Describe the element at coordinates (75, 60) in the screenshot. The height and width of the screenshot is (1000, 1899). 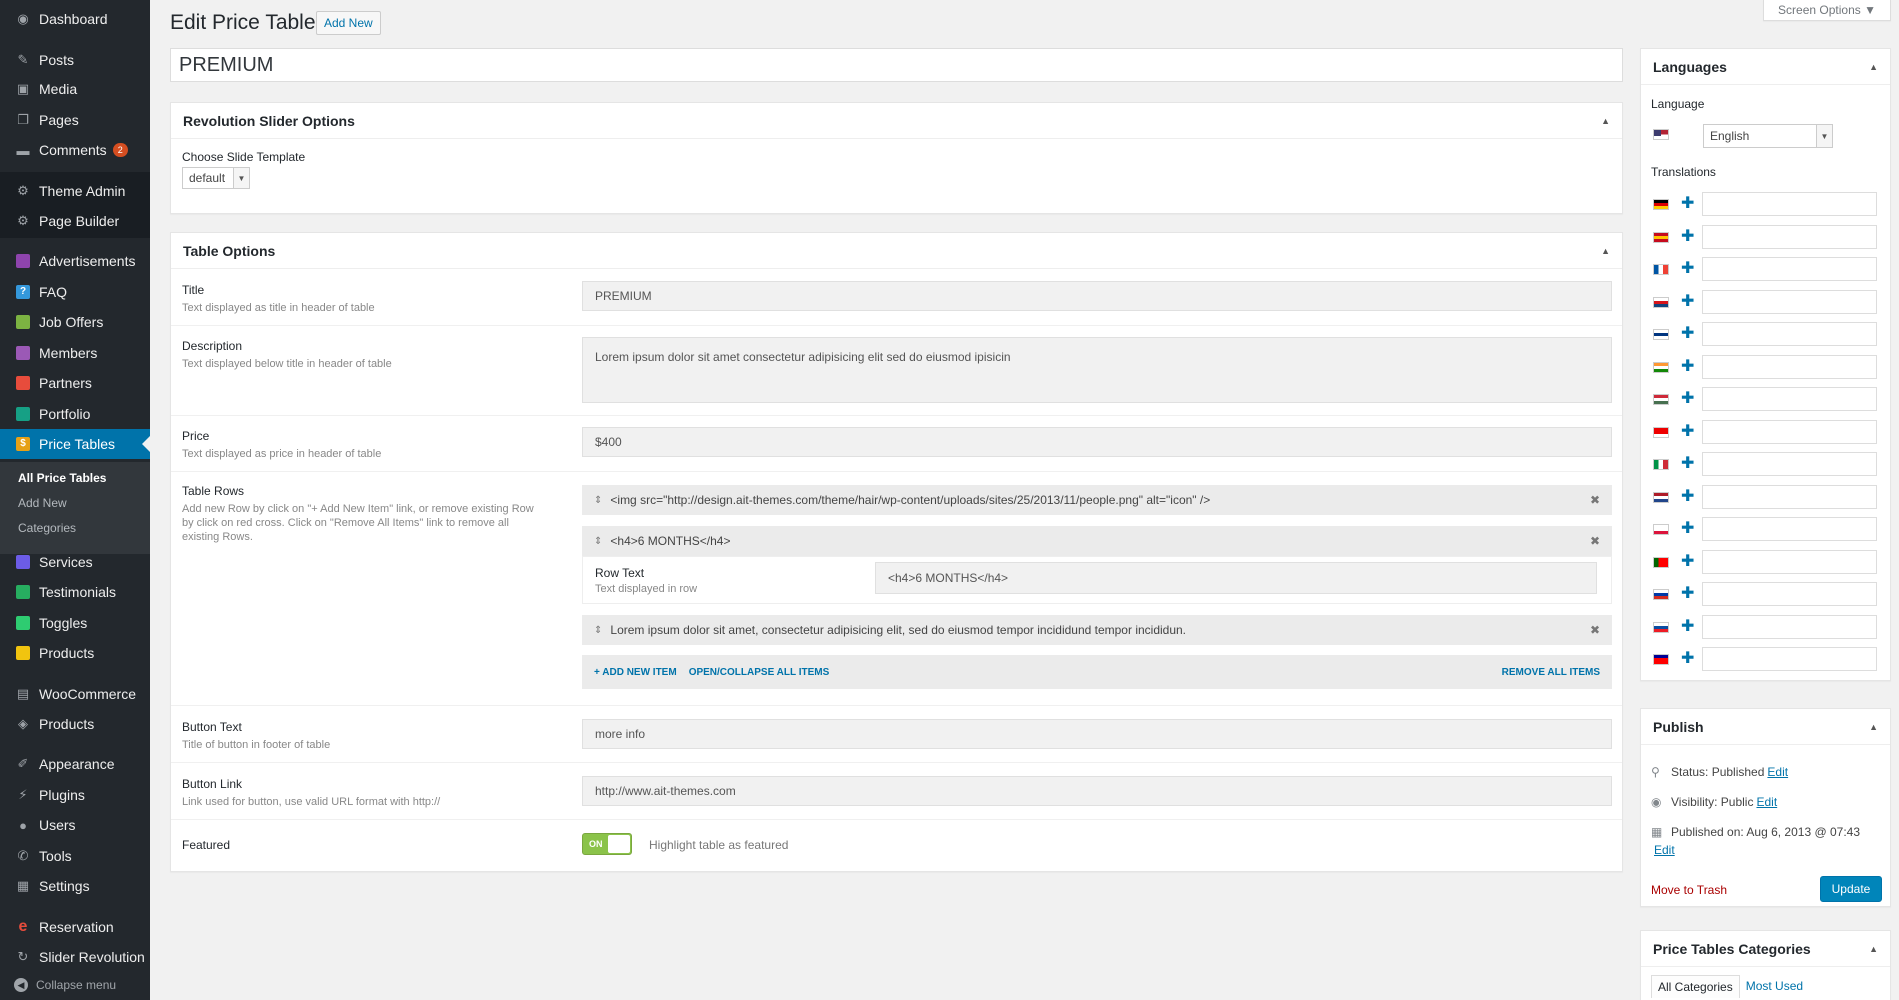
I see `menu-item-posts: ✎ Posts` at that location.